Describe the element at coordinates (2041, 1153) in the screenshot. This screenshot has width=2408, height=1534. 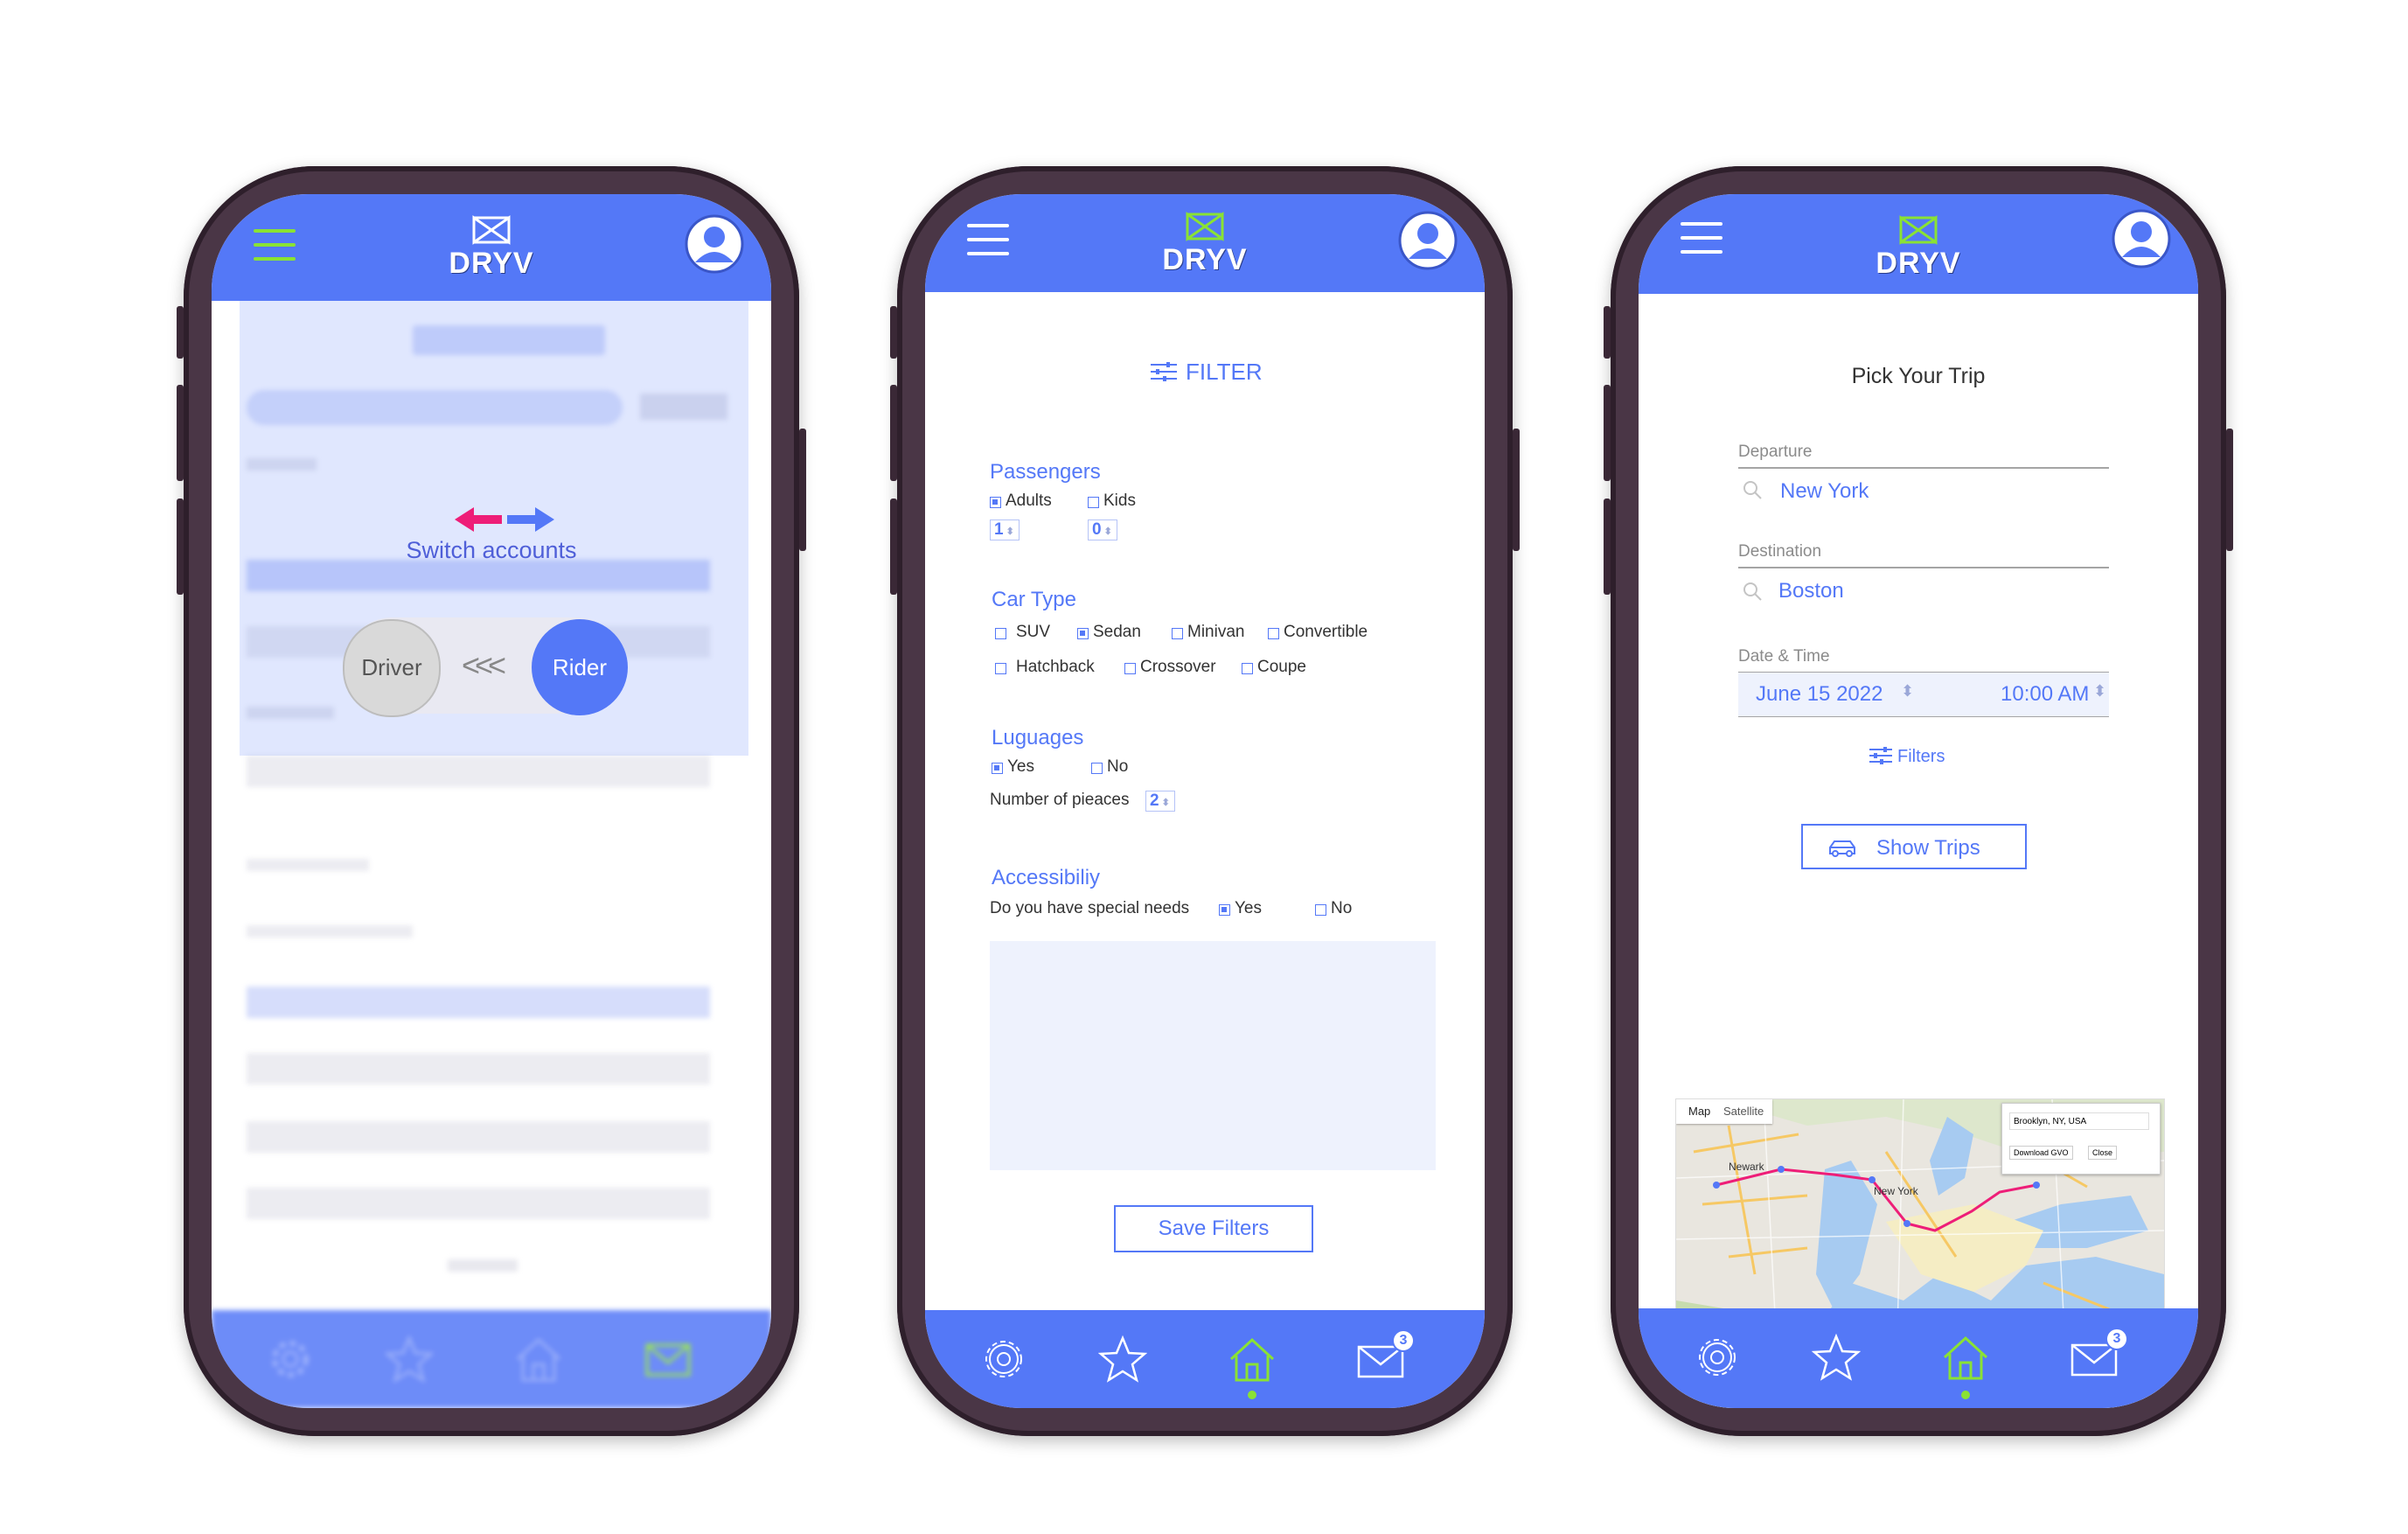
I see `popup-download-button: Download GVO` at that location.